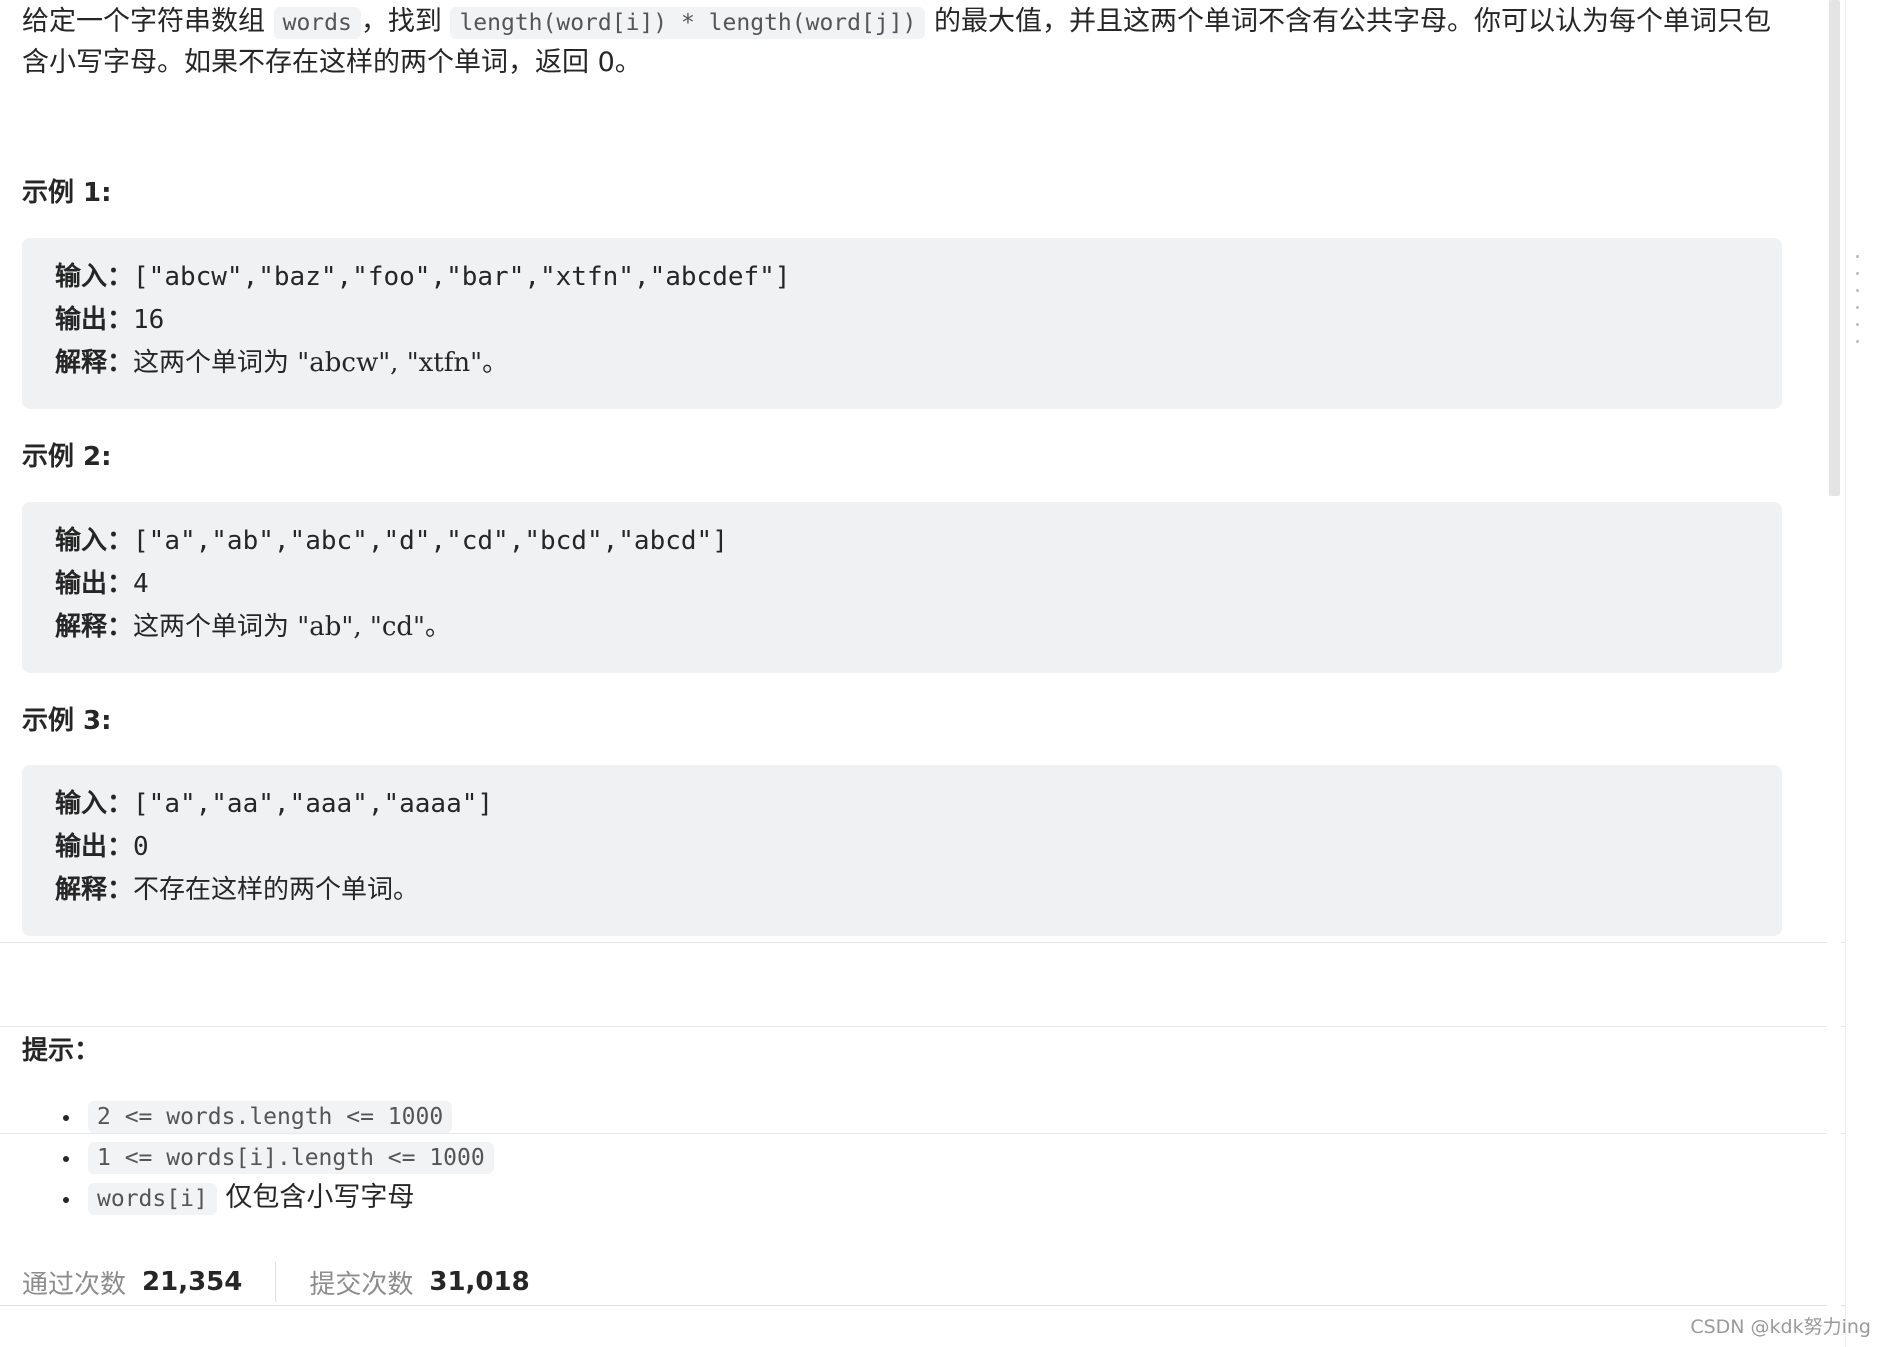 The height and width of the screenshot is (1347, 1885). I want to click on stats-bar: 通过次数 21,354 提交次数 31,018, so click(276, 1282).